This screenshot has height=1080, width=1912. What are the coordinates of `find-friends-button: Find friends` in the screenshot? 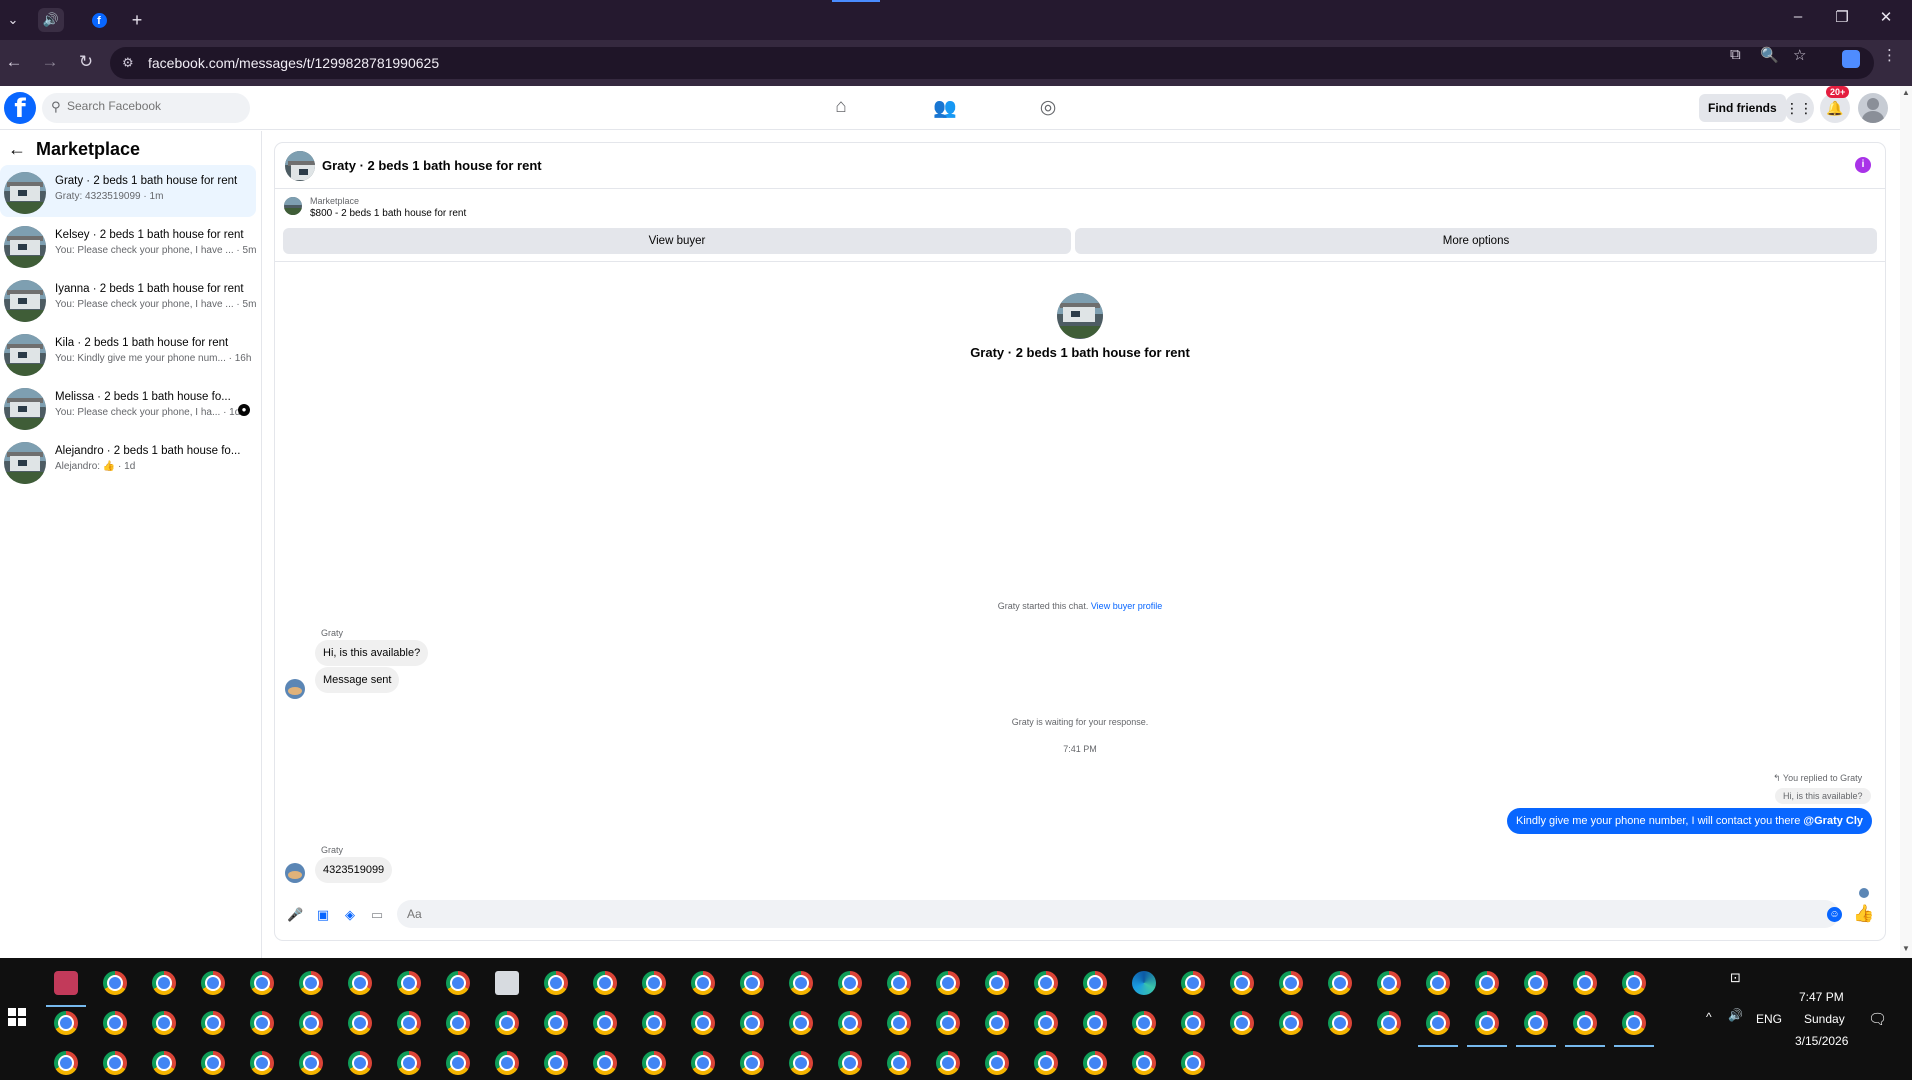 It's located at (1742, 108).